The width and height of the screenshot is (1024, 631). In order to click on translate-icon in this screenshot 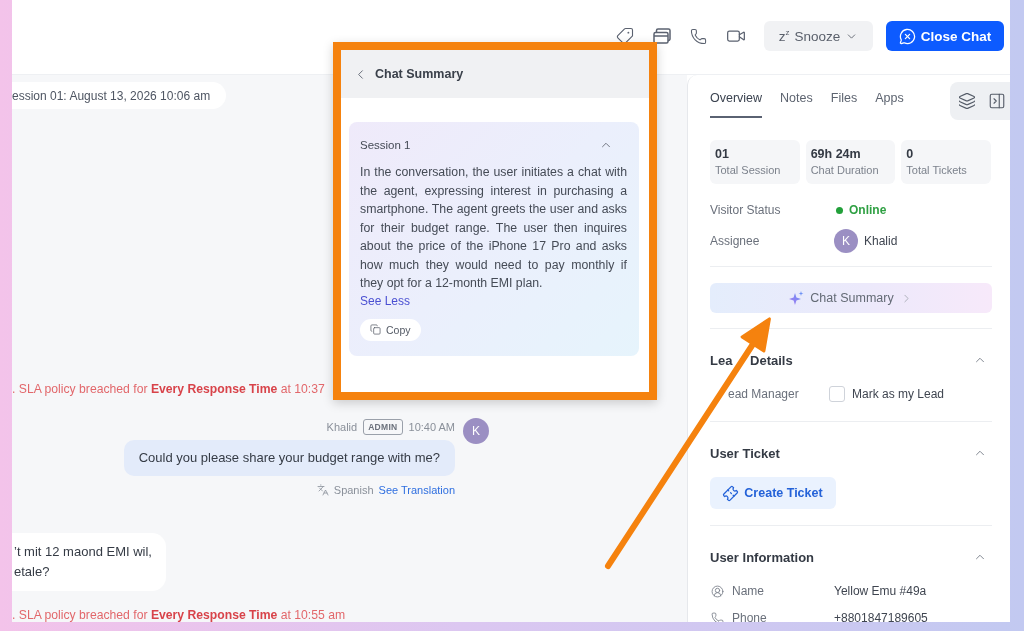, I will do `click(322, 490)`.